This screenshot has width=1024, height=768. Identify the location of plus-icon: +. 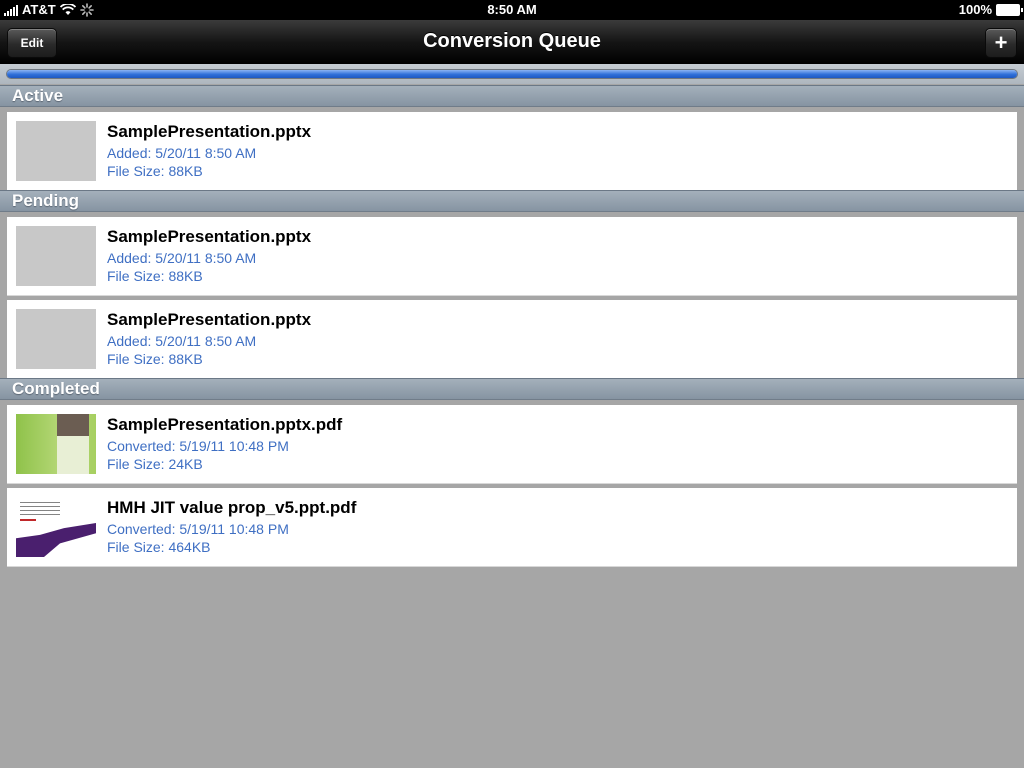
(1001, 42).